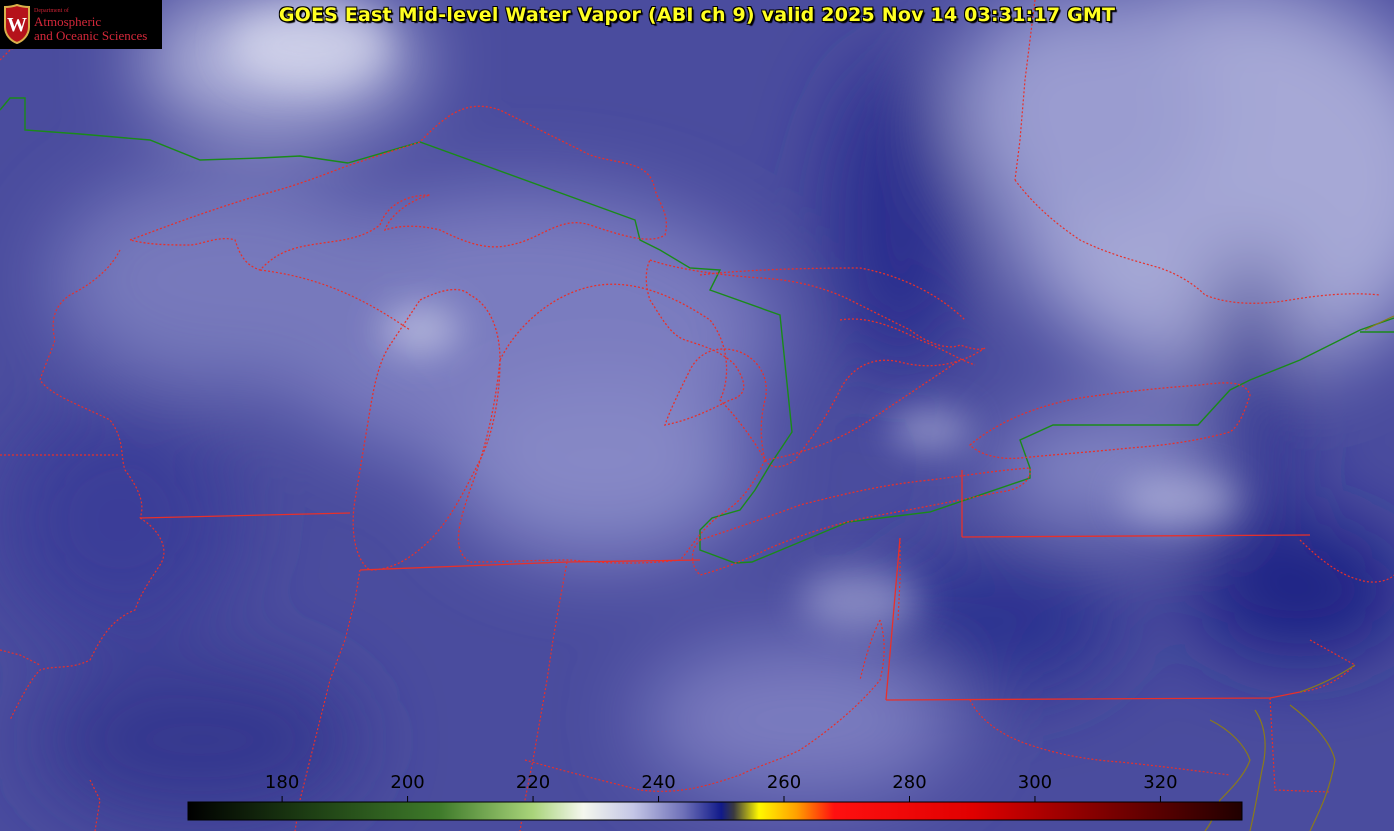 The image size is (1394, 831). What do you see at coordinates (721, 787) in the screenshot?
I see `colorbar-ticks: 180 200 220 240 260 280 300 320` at bounding box center [721, 787].